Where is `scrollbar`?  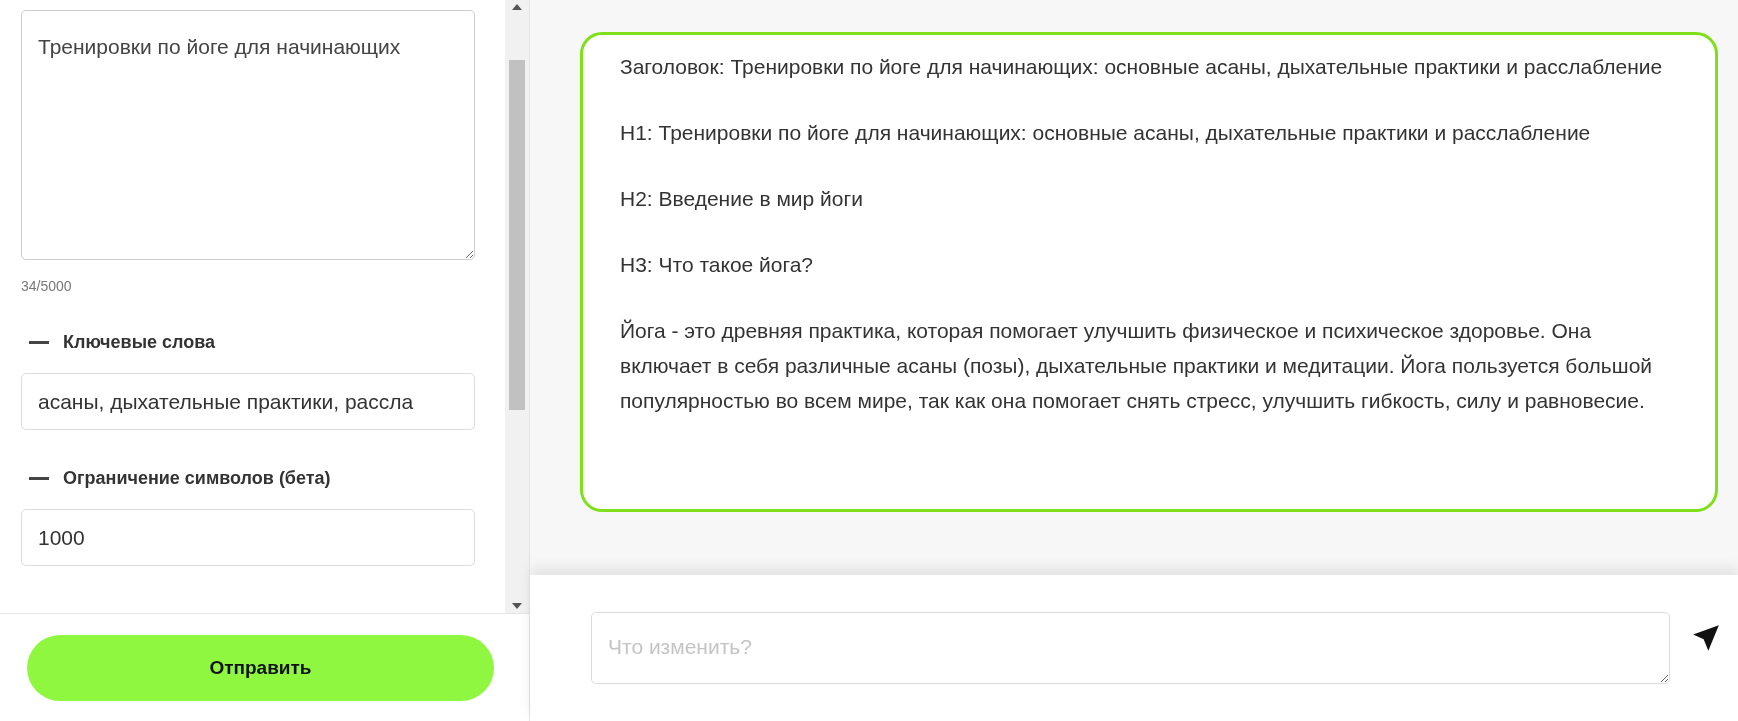
scrollbar is located at coordinates (517, 306).